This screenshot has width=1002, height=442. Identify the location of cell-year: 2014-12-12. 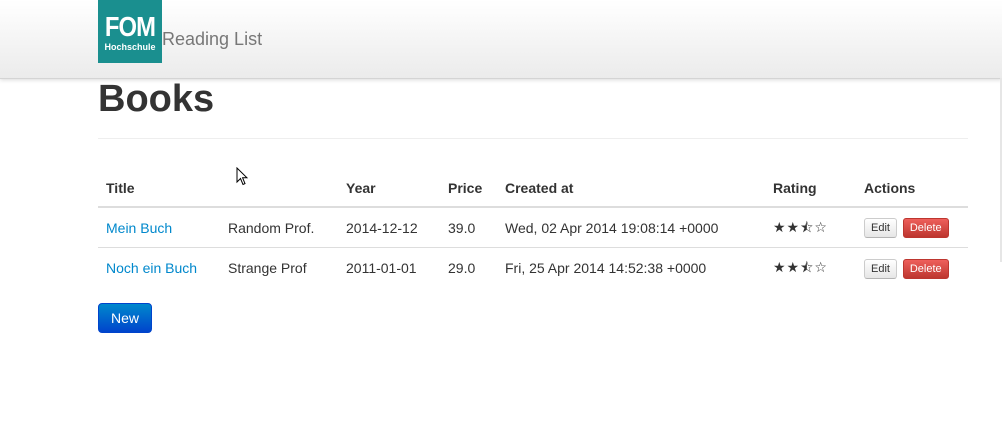
(389, 228).